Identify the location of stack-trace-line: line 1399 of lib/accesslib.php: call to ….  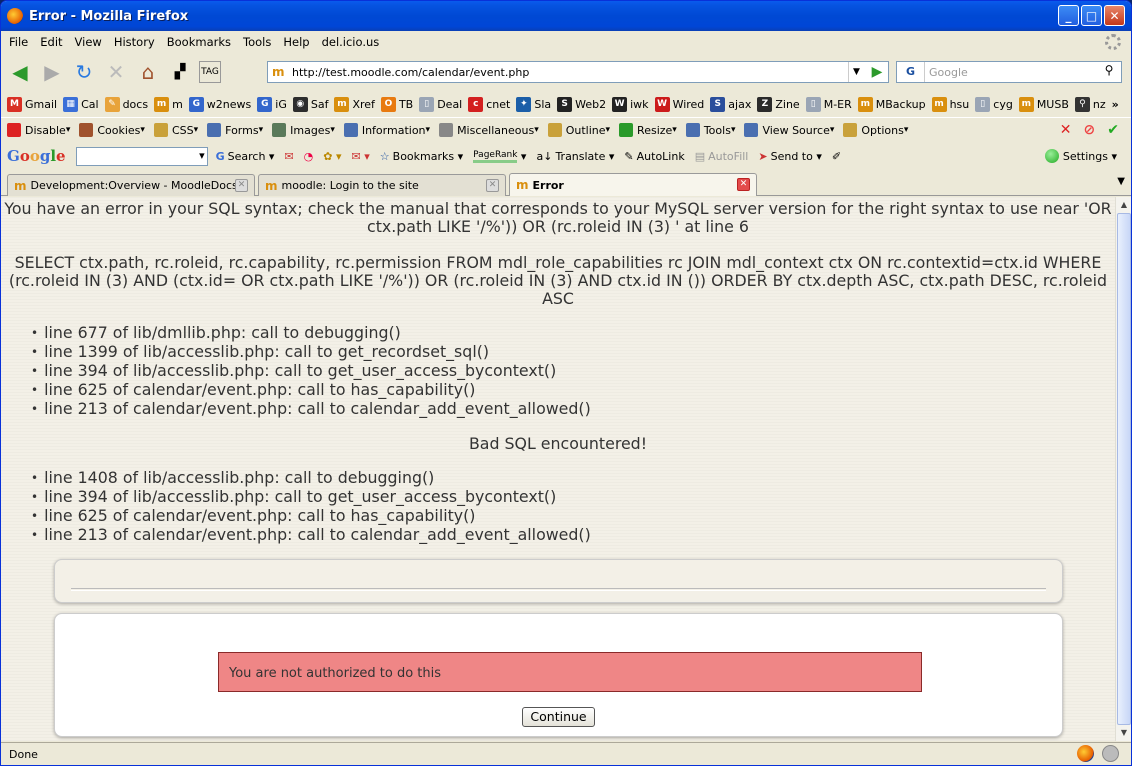
(573, 352).